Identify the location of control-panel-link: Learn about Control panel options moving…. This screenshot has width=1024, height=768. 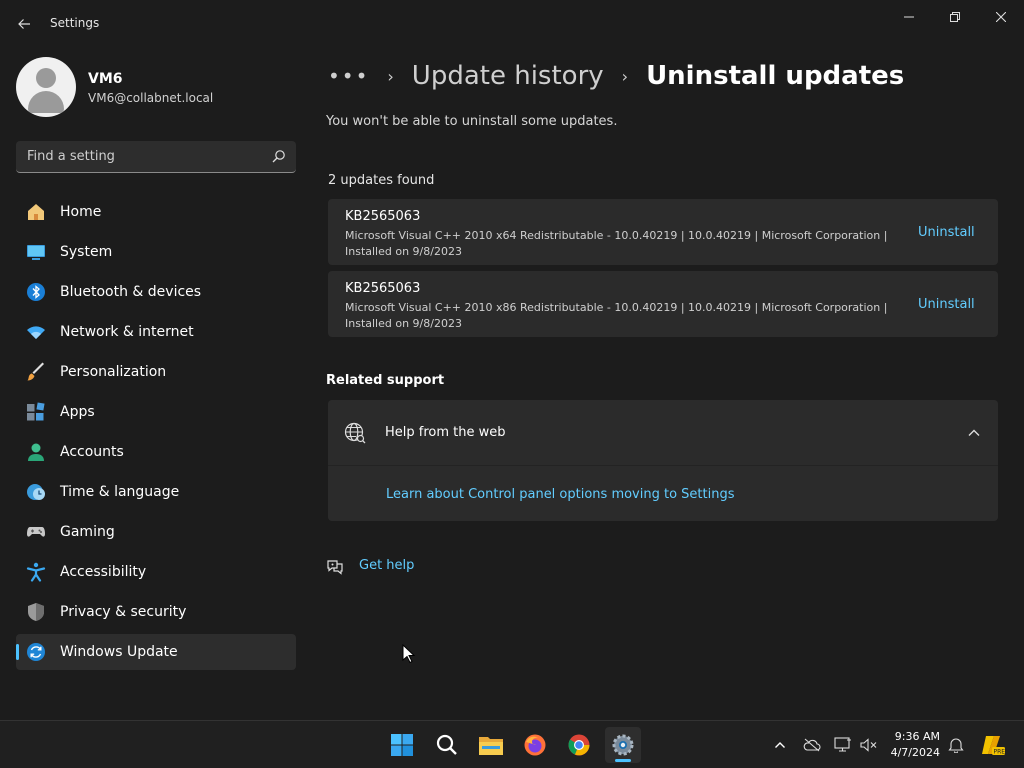
(560, 494).